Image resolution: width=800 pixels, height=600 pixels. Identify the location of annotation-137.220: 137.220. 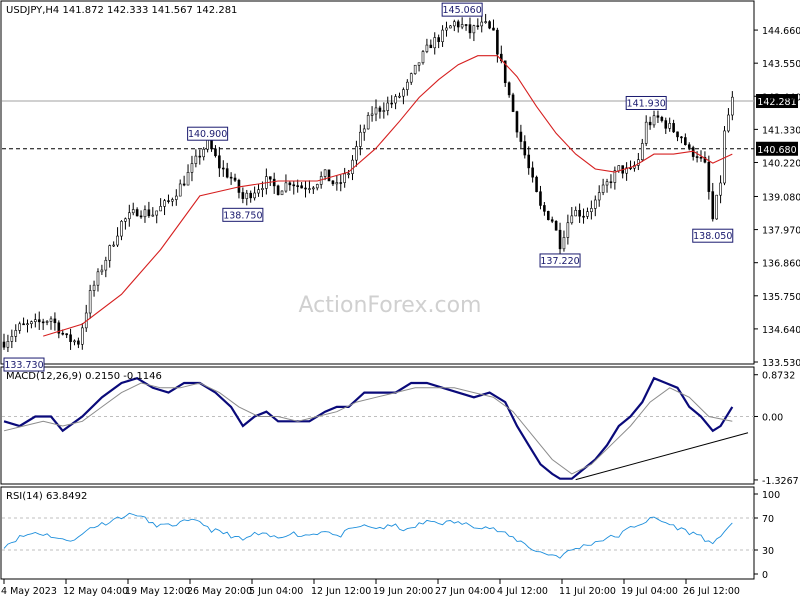
(559, 261).